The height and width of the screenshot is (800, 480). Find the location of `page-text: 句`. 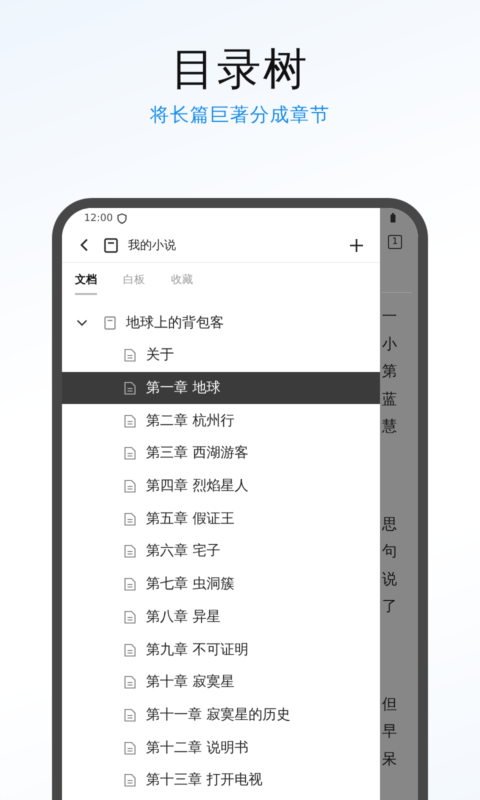

page-text: 句 is located at coordinates (389, 551).